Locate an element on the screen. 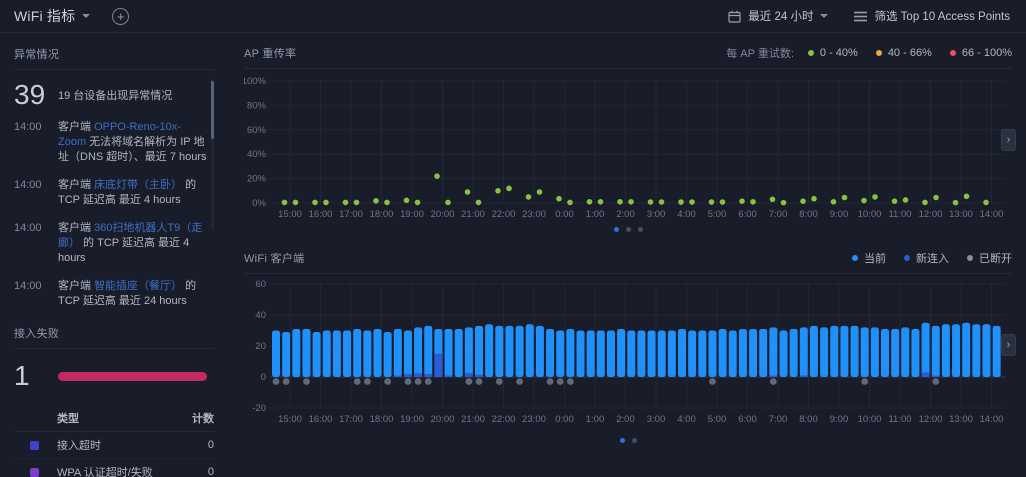  col-count: 计数 is located at coordinates (203, 419).